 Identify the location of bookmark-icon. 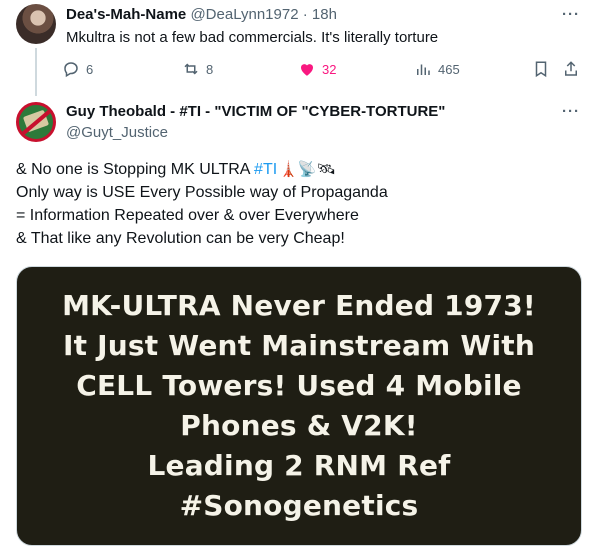
(541, 69).